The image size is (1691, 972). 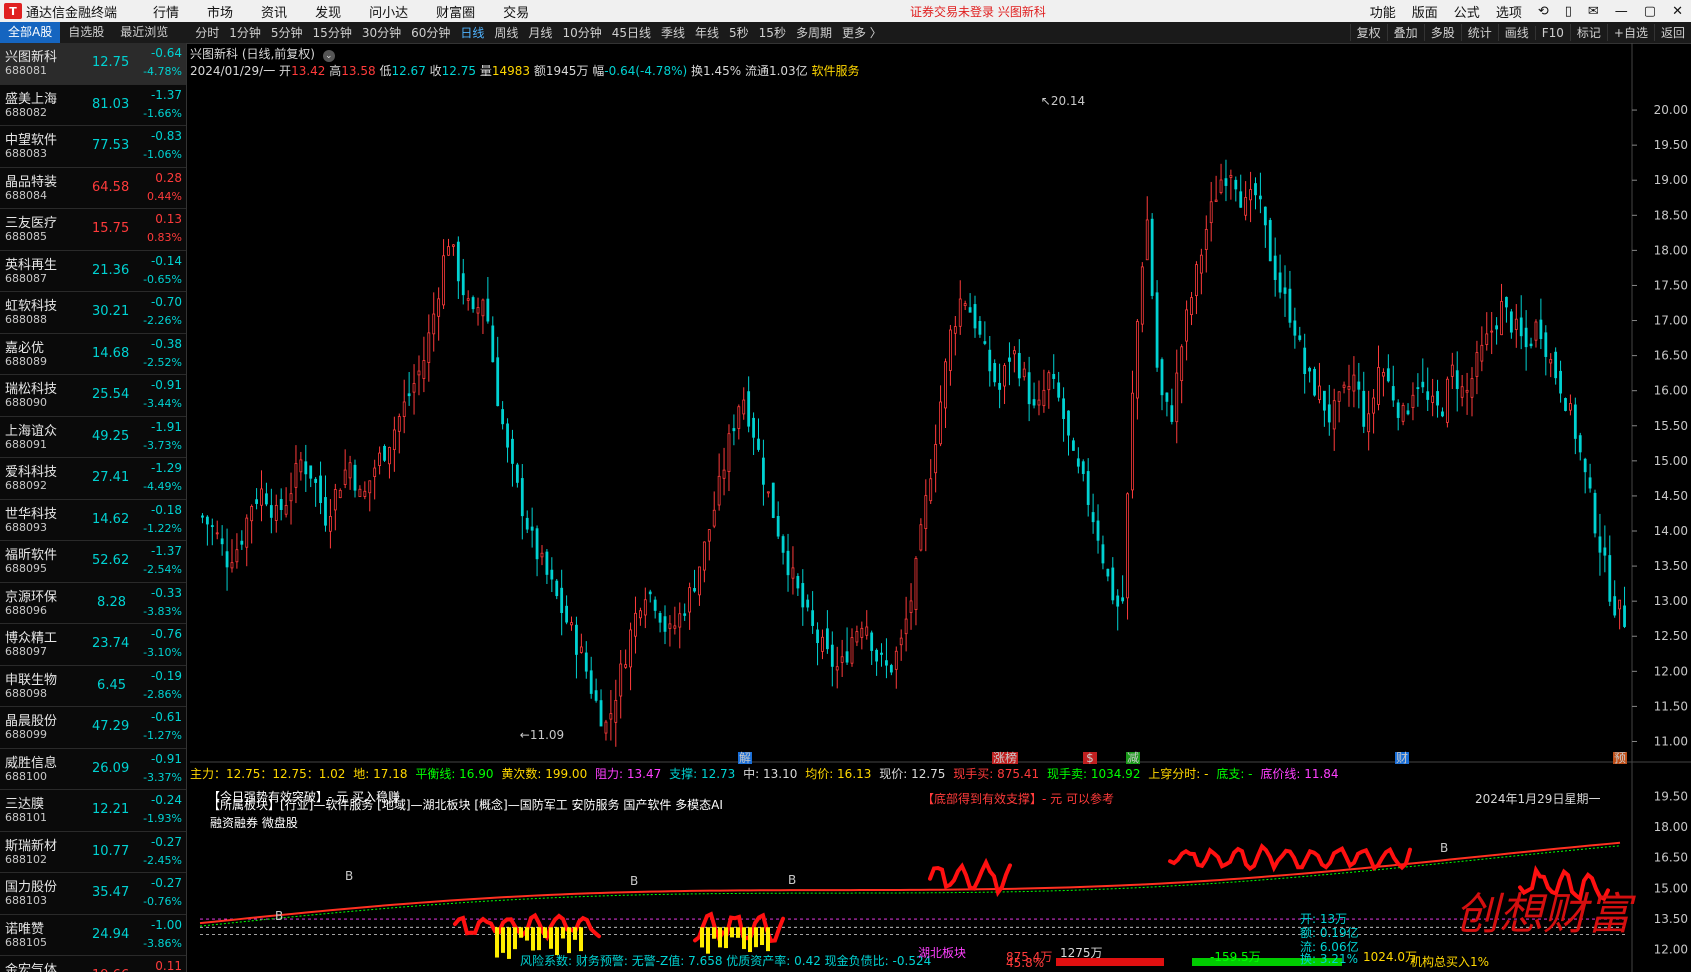 What do you see at coordinates (1671, 110) in the screenshot?
I see `y-tick-label: 20.00` at bounding box center [1671, 110].